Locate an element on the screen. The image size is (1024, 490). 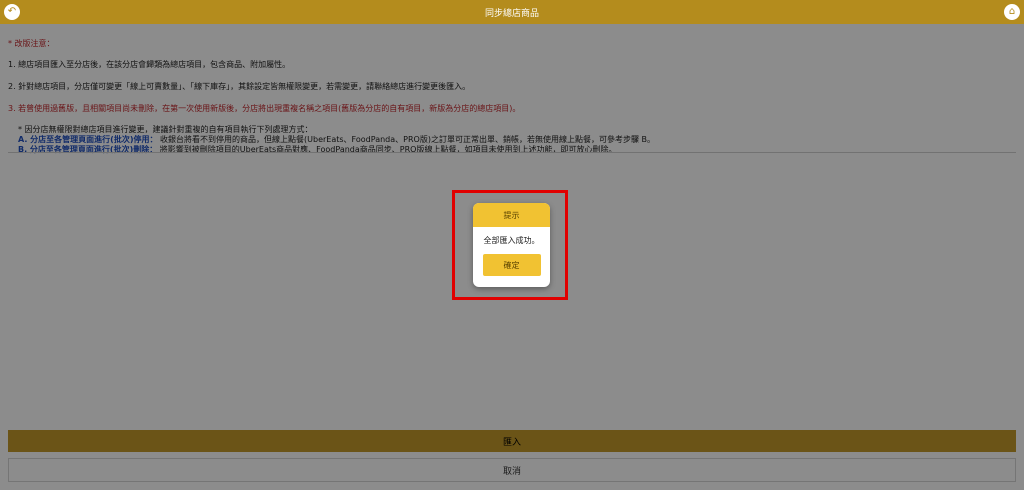
dialog-title: 提示 is located at coordinates (511, 215).